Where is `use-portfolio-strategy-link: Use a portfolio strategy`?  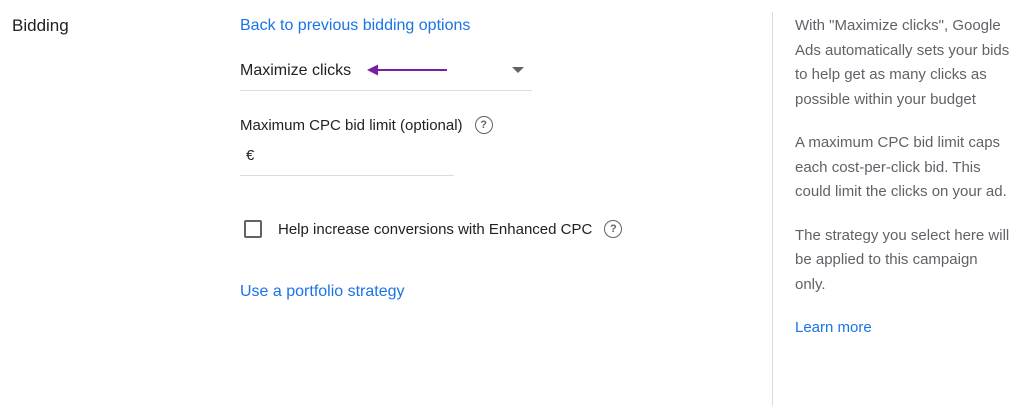
use-portfolio-strategy-link: Use a portfolio strategy is located at coordinates (322, 292).